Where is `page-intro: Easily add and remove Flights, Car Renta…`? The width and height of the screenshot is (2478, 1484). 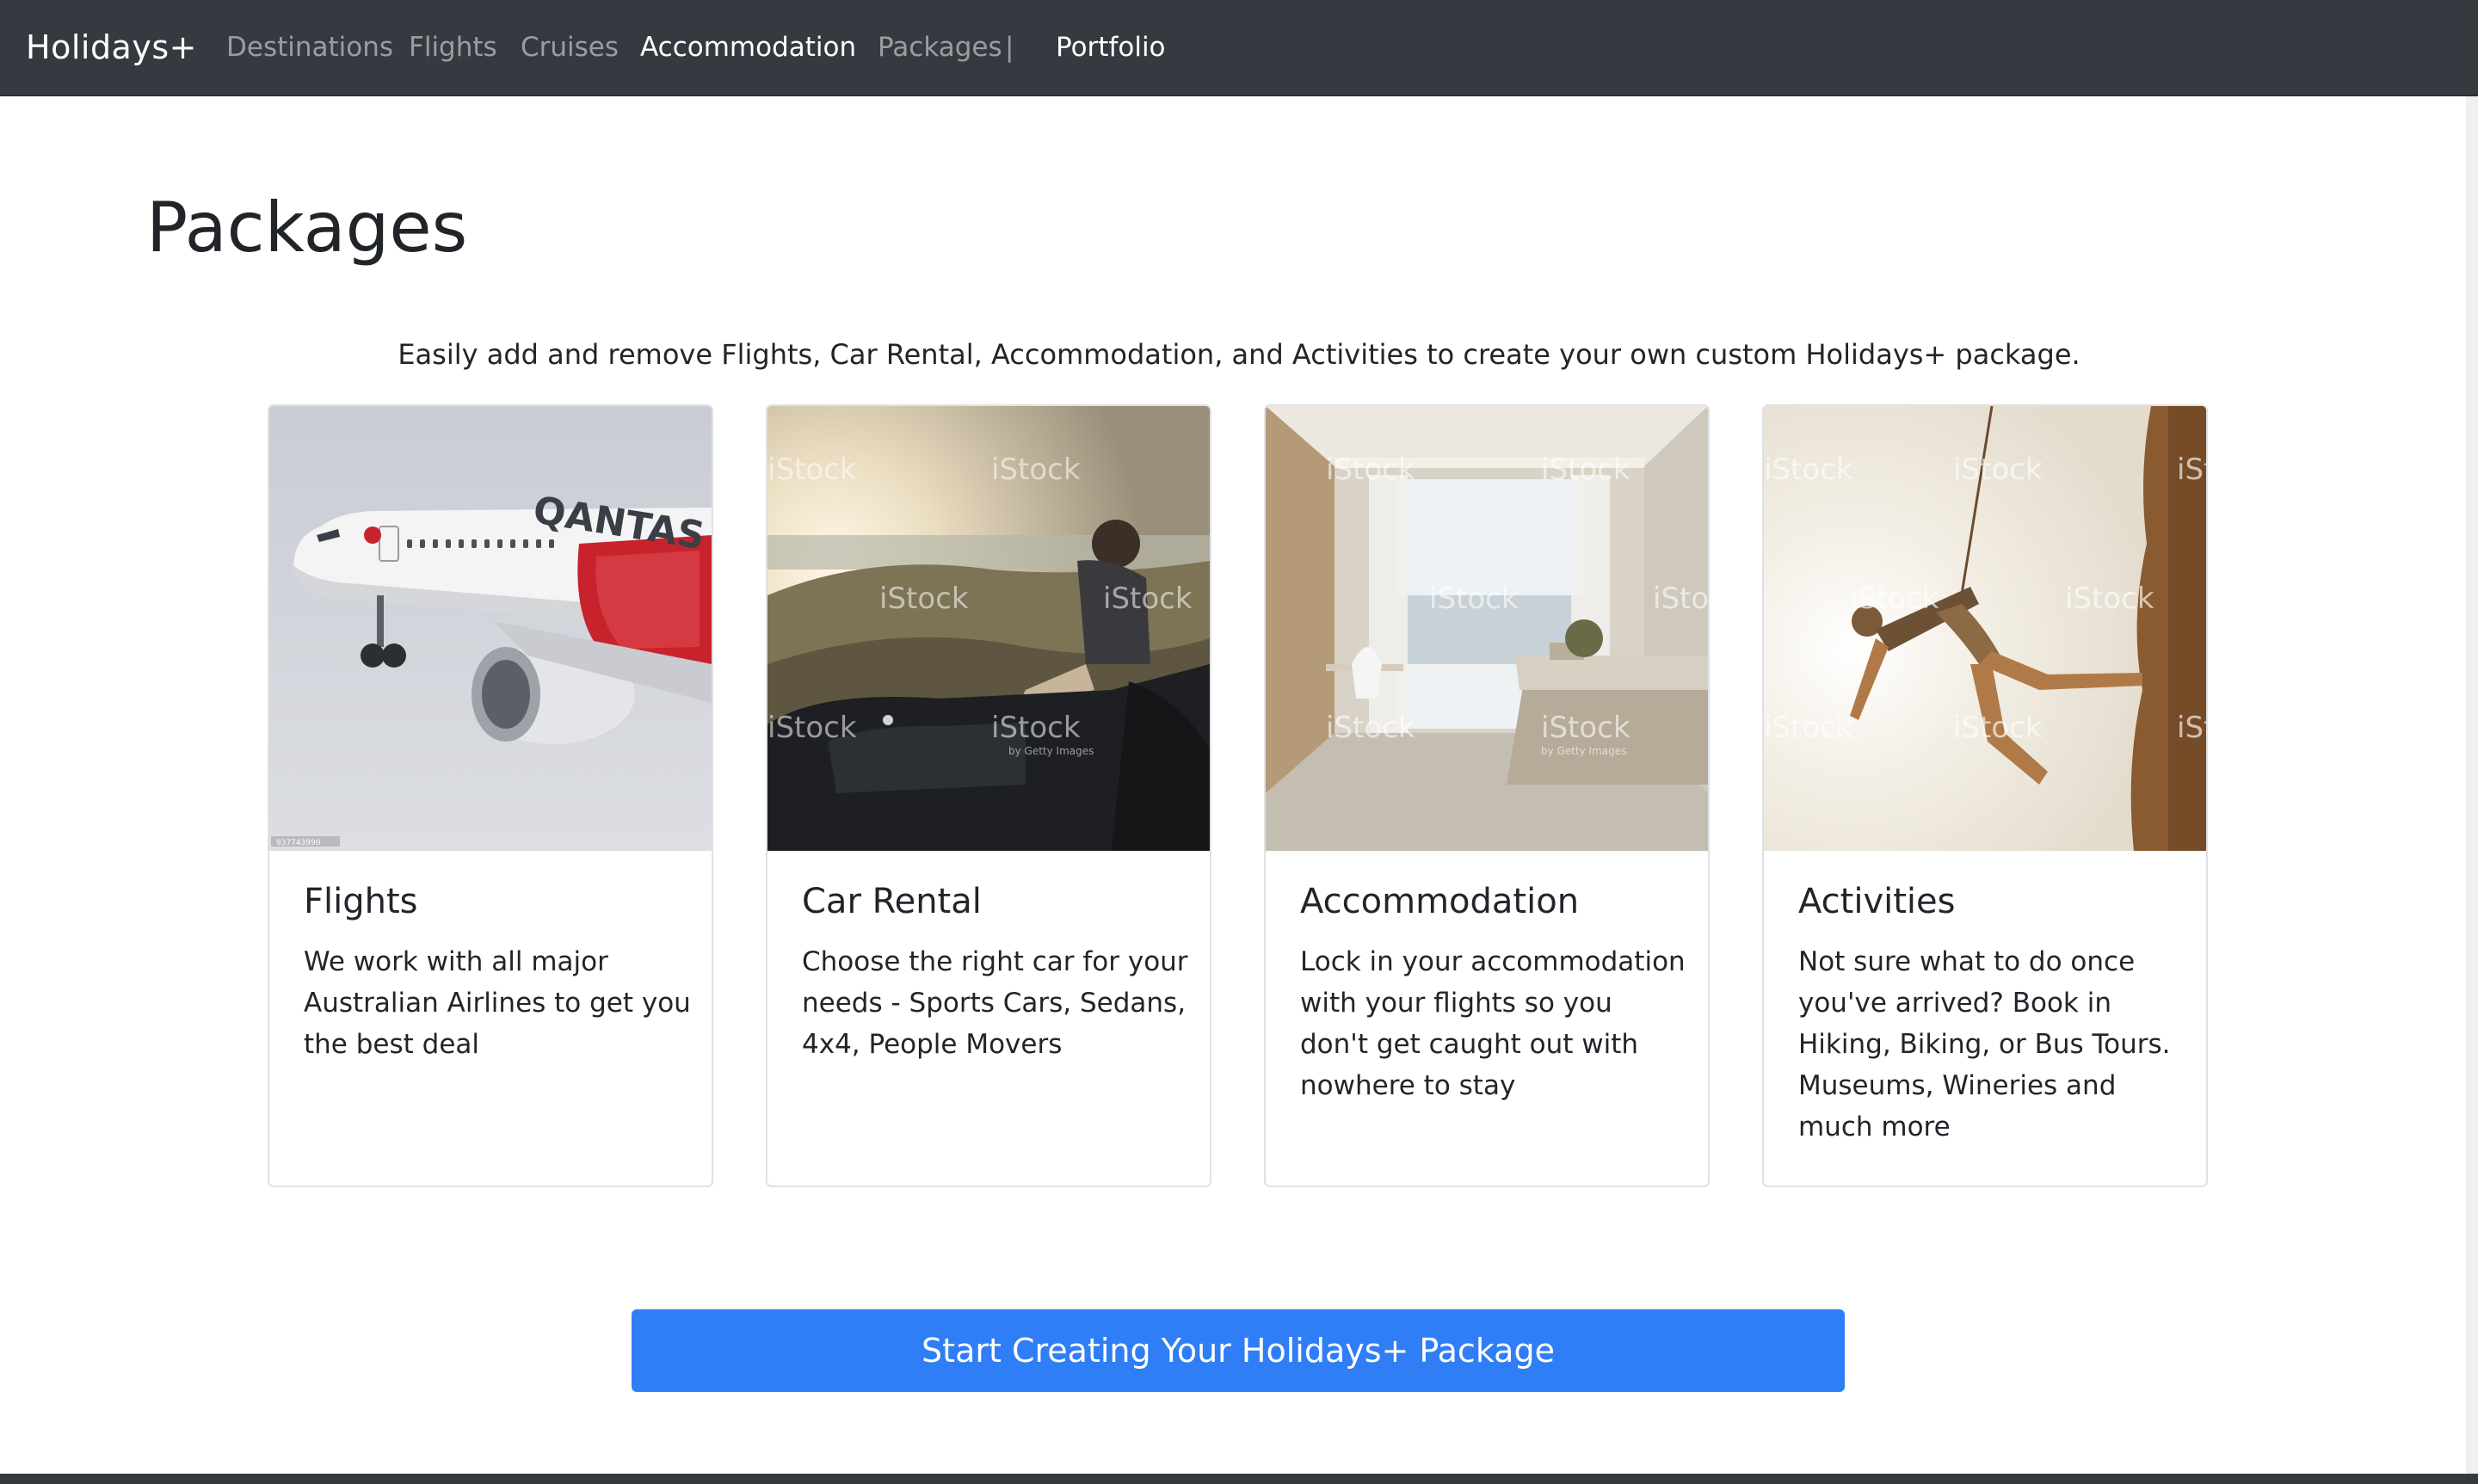
page-intro: Easily add and remove Flights, Car Renta… is located at coordinates (1239, 354).